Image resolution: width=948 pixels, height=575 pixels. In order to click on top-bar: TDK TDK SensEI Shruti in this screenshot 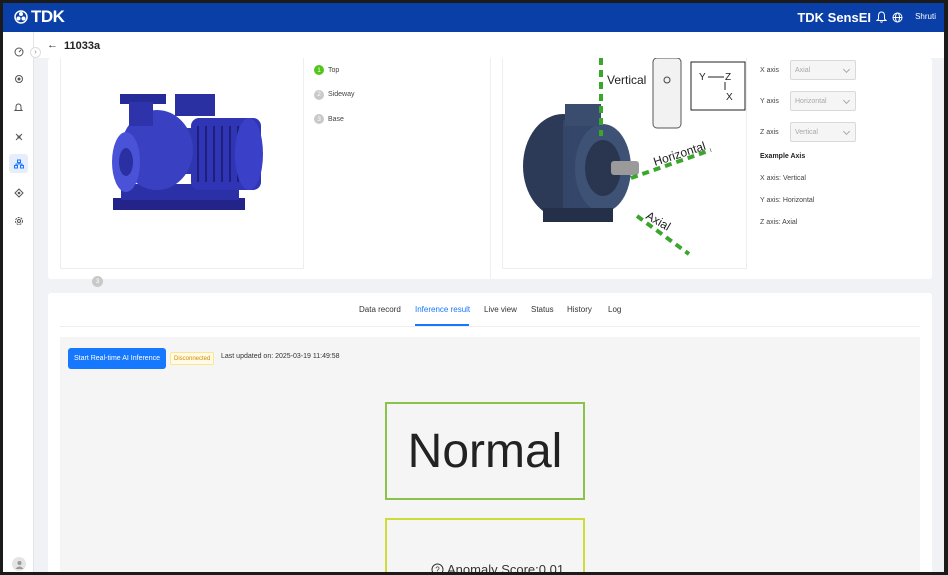, I will do `click(473, 17)`.